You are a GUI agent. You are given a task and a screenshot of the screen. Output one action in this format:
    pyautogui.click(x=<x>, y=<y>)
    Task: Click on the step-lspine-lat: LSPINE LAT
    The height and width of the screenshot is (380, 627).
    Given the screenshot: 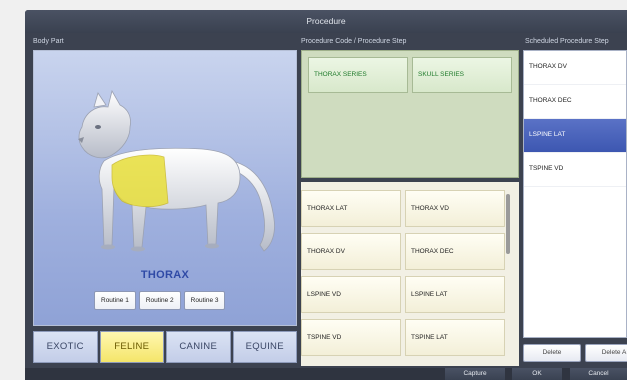 What is the action you would take?
    pyautogui.click(x=455, y=294)
    